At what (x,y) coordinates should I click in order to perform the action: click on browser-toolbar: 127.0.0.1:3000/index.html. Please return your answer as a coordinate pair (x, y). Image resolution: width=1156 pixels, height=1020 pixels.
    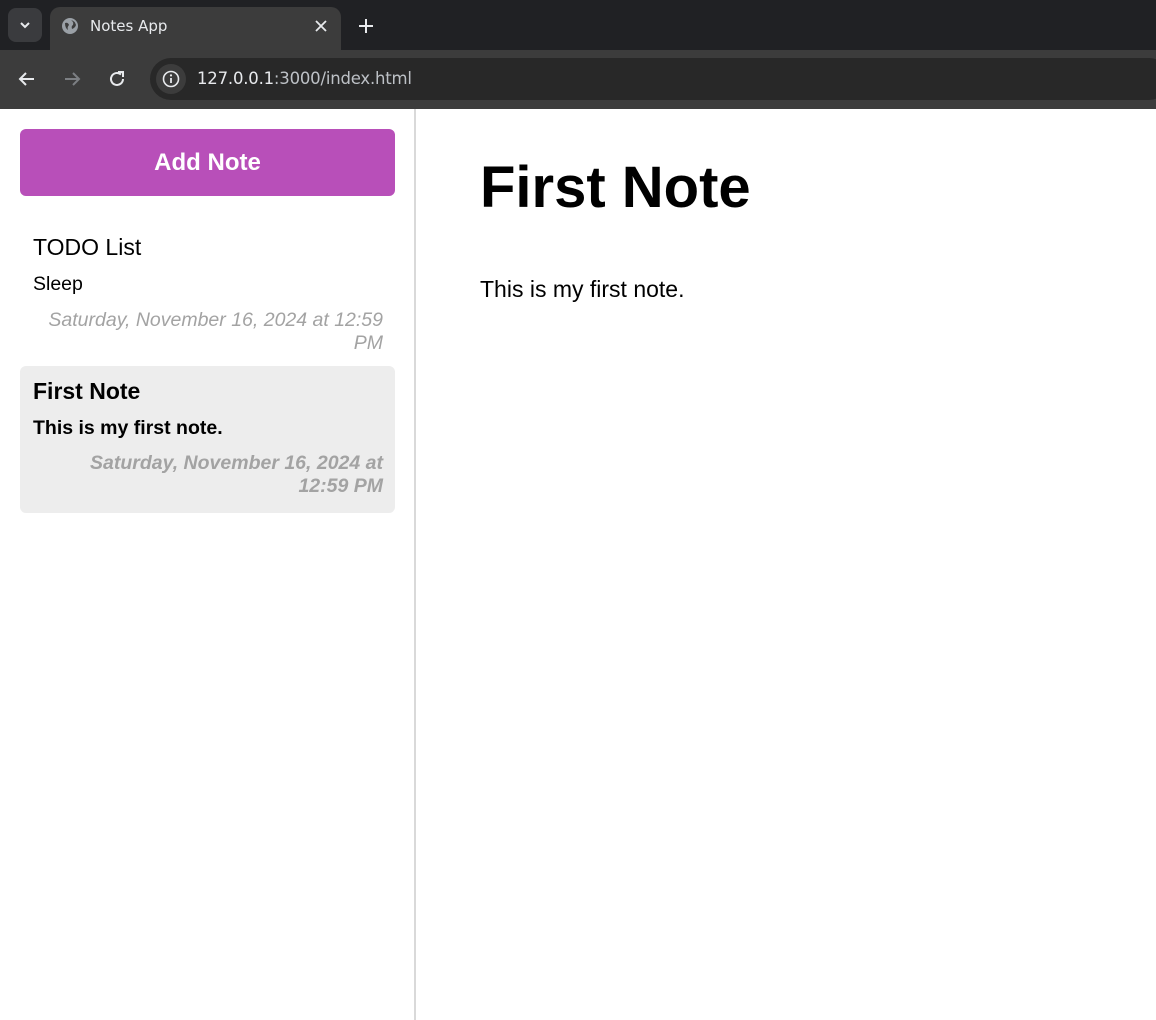
    Looking at the image, I should click on (578, 79).